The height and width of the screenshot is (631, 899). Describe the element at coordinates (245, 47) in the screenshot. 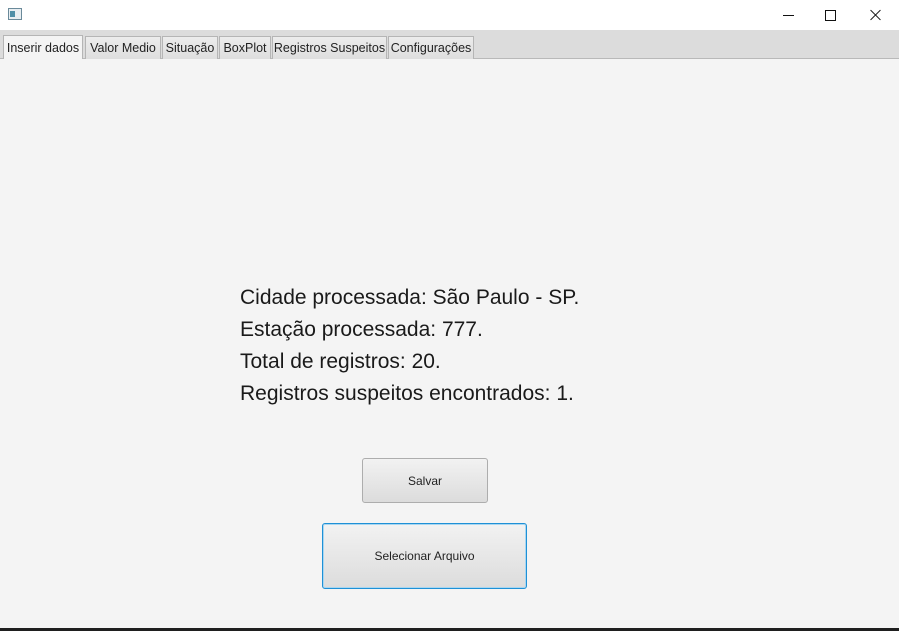

I see `tab-boxplot: BoxPlot` at that location.